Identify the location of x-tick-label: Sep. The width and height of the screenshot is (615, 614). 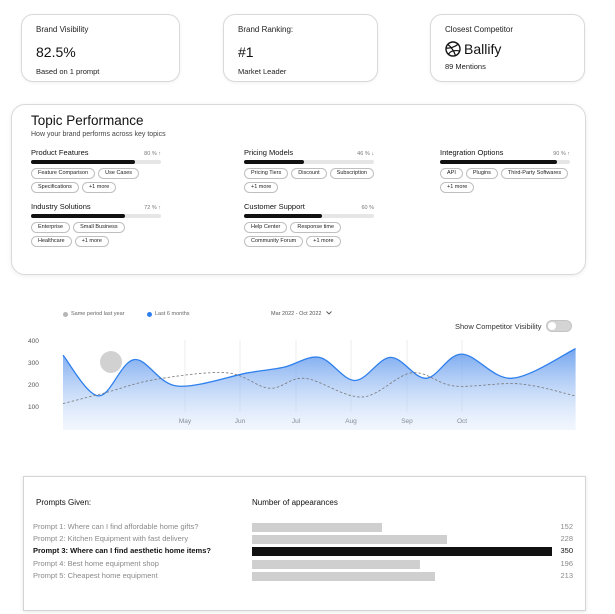
(407, 421).